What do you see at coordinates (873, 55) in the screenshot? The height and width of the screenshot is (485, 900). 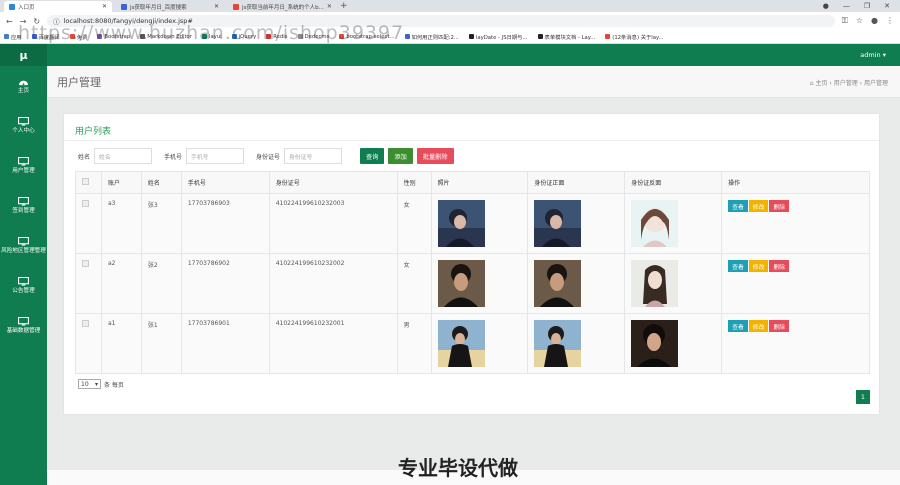 I see `user-menu: admin ▾` at bounding box center [873, 55].